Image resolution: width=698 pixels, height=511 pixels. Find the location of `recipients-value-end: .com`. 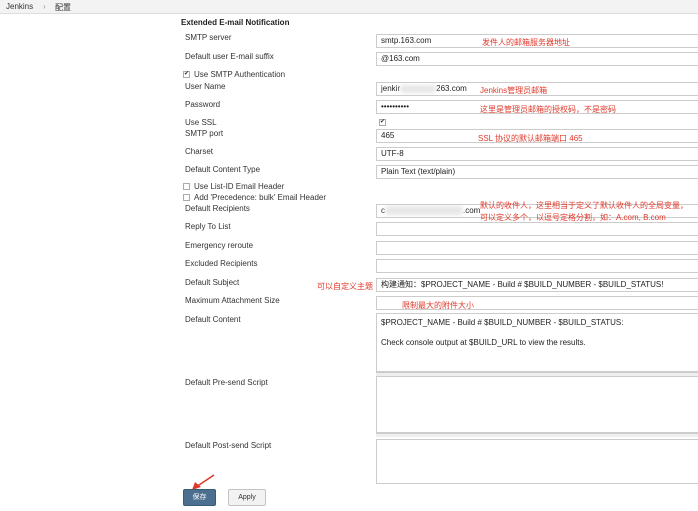

recipients-value-end: .com is located at coordinates (472, 210).